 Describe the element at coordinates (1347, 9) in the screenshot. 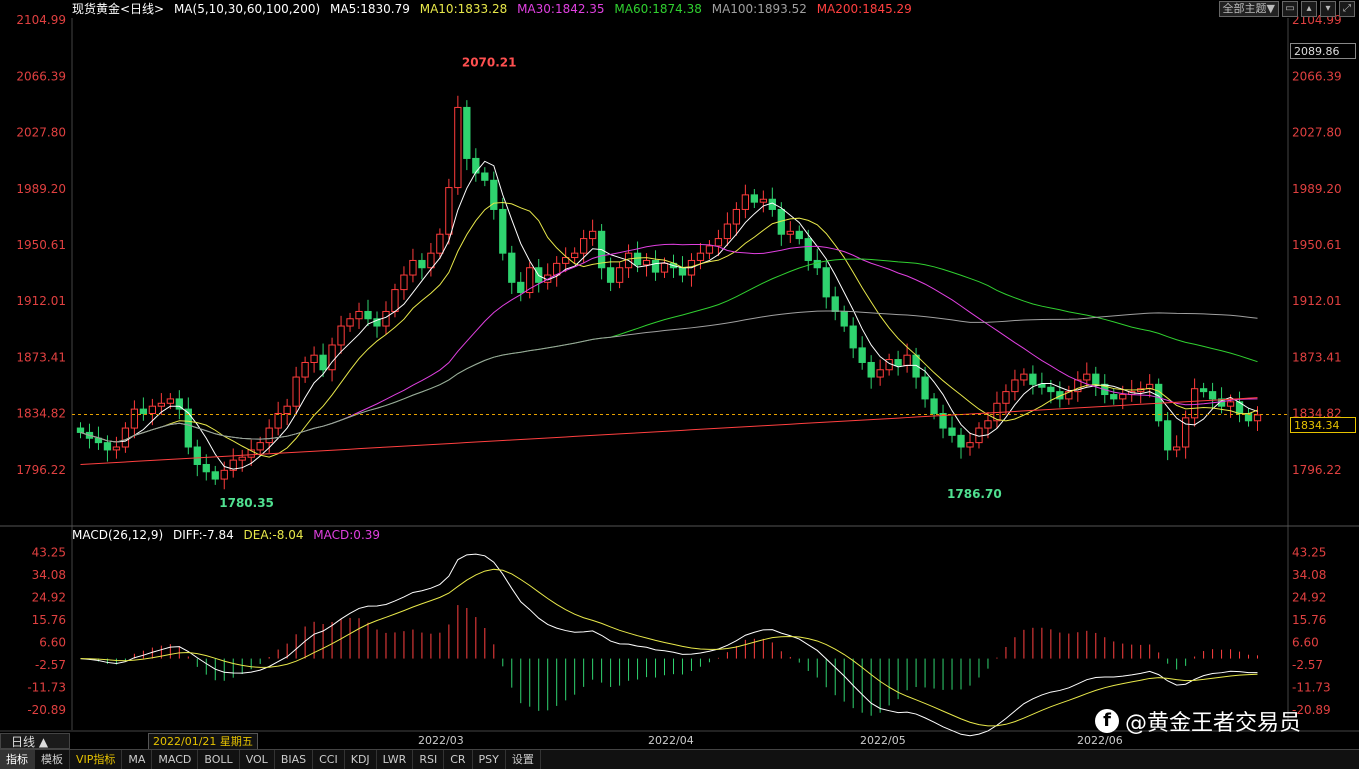

I see `fullscreen-icon: ⤢` at that location.